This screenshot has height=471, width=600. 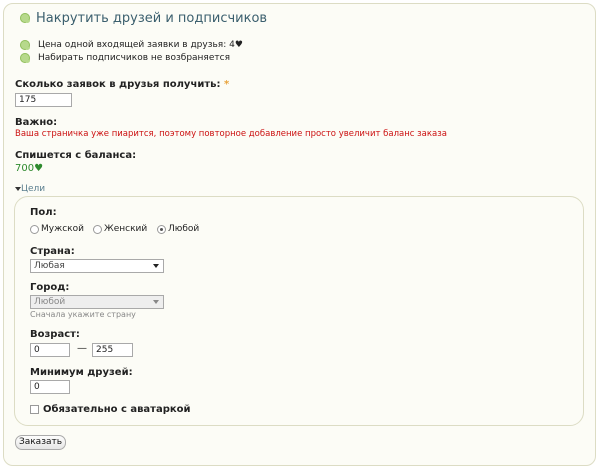 What do you see at coordinates (43, 100) in the screenshot?
I see `requests-input: 175` at bounding box center [43, 100].